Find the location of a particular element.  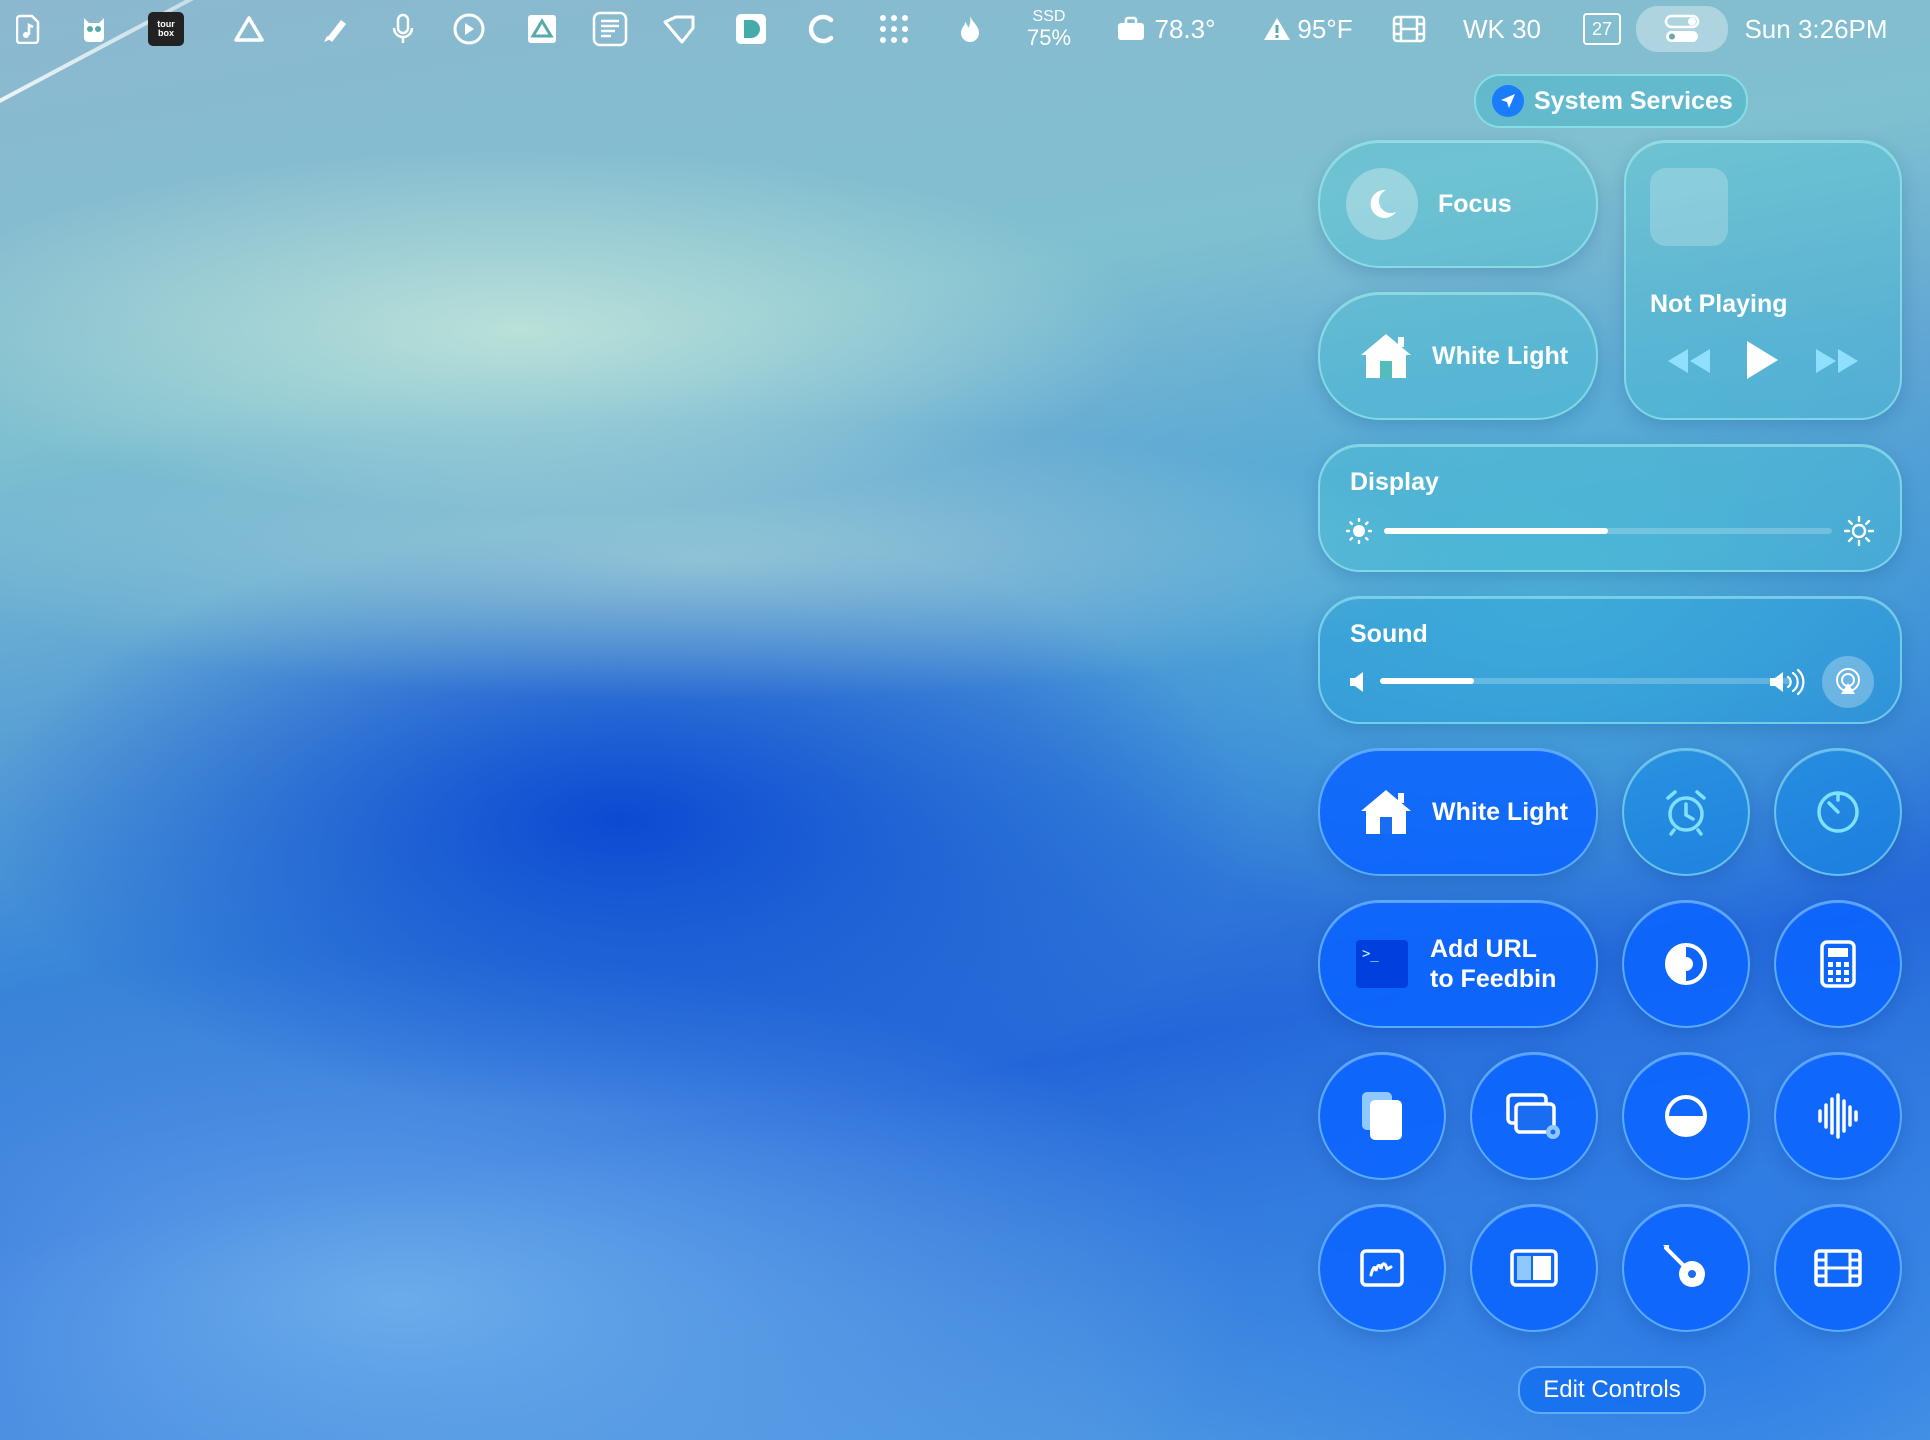

film-icon is located at coordinates (1409, 29).